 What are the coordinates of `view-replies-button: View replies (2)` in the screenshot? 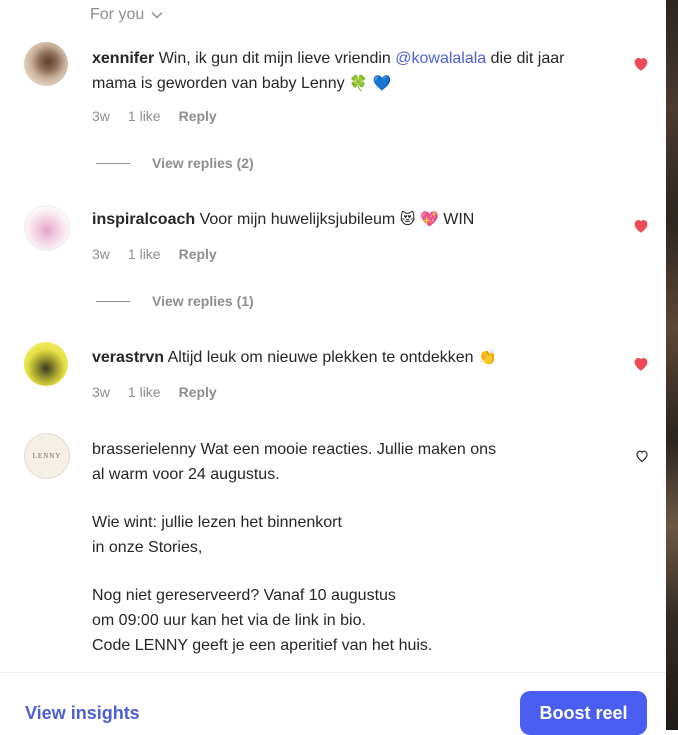 It's located at (175, 163).